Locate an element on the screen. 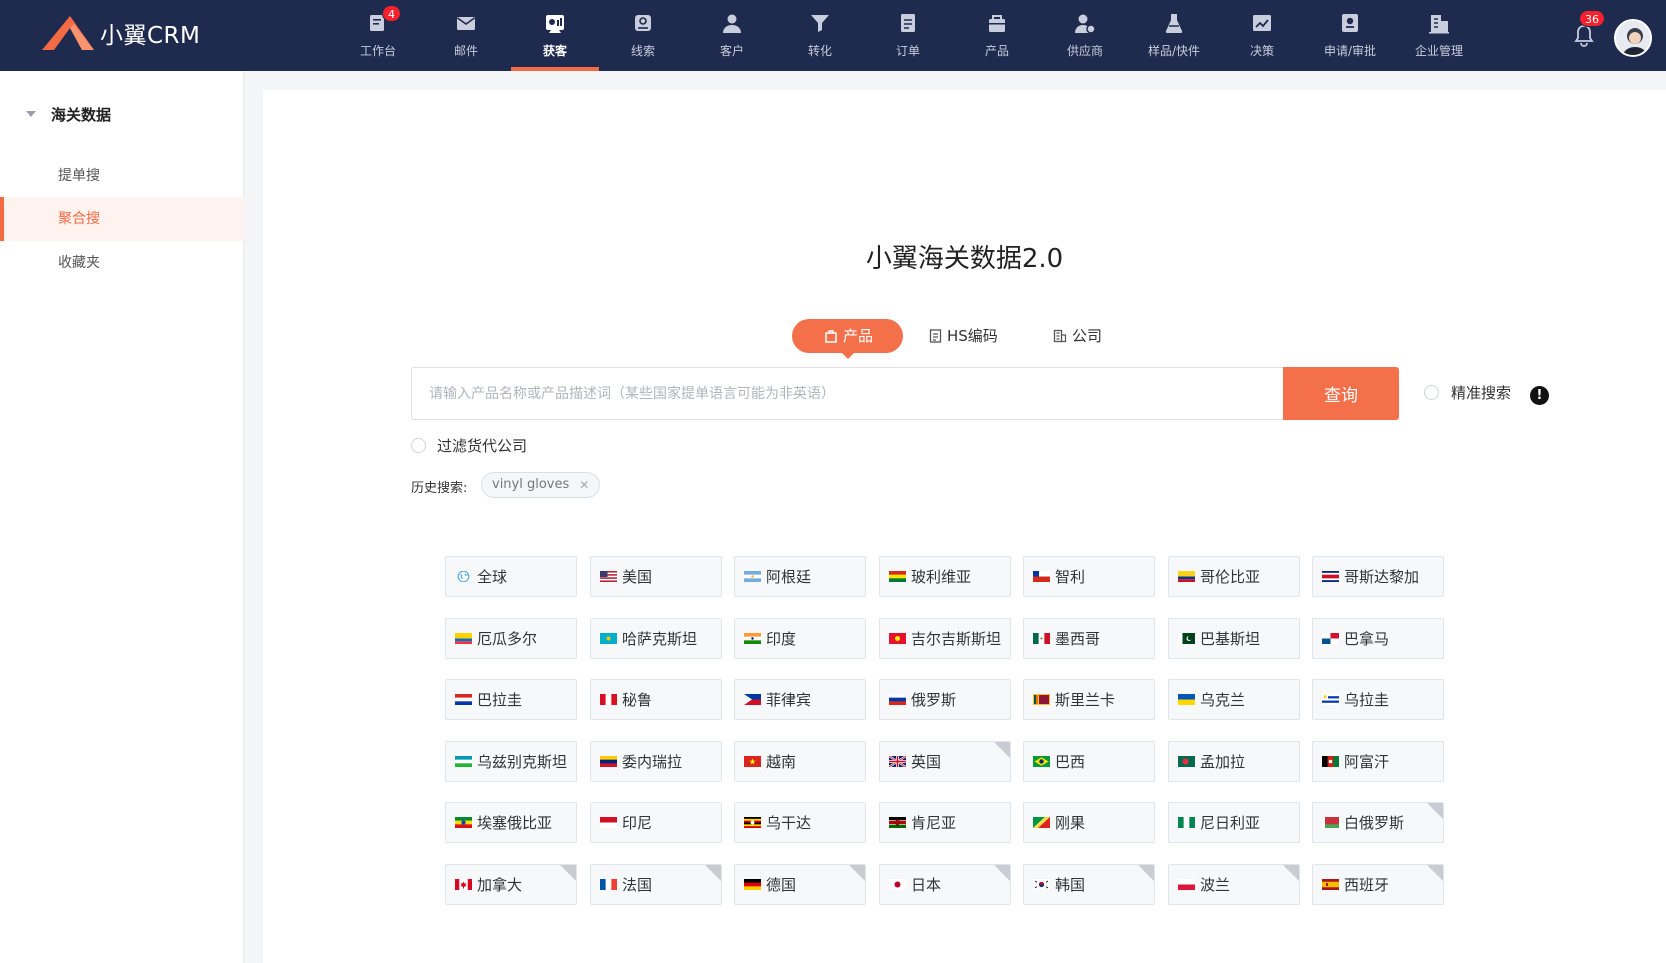  country-button-uy: 乌拉圭 is located at coordinates (1378, 699).